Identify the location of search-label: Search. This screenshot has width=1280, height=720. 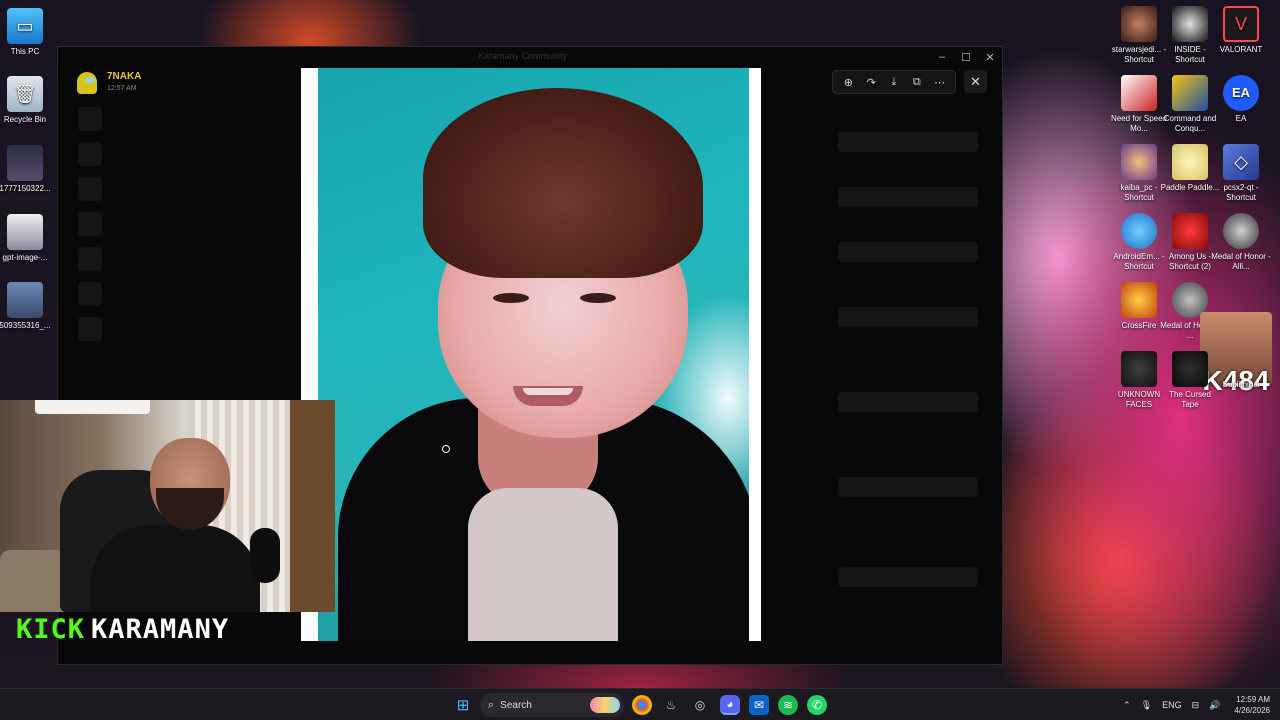
(516, 705).